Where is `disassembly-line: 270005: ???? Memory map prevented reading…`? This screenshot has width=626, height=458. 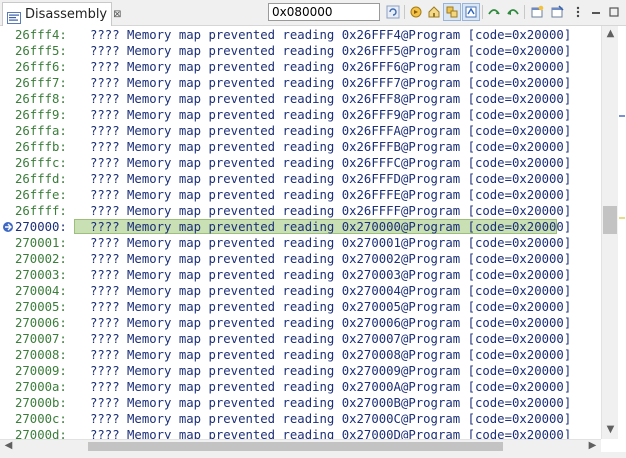
disassembly-line: 270005: ???? Memory map prevented reading… is located at coordinates (300, 307).